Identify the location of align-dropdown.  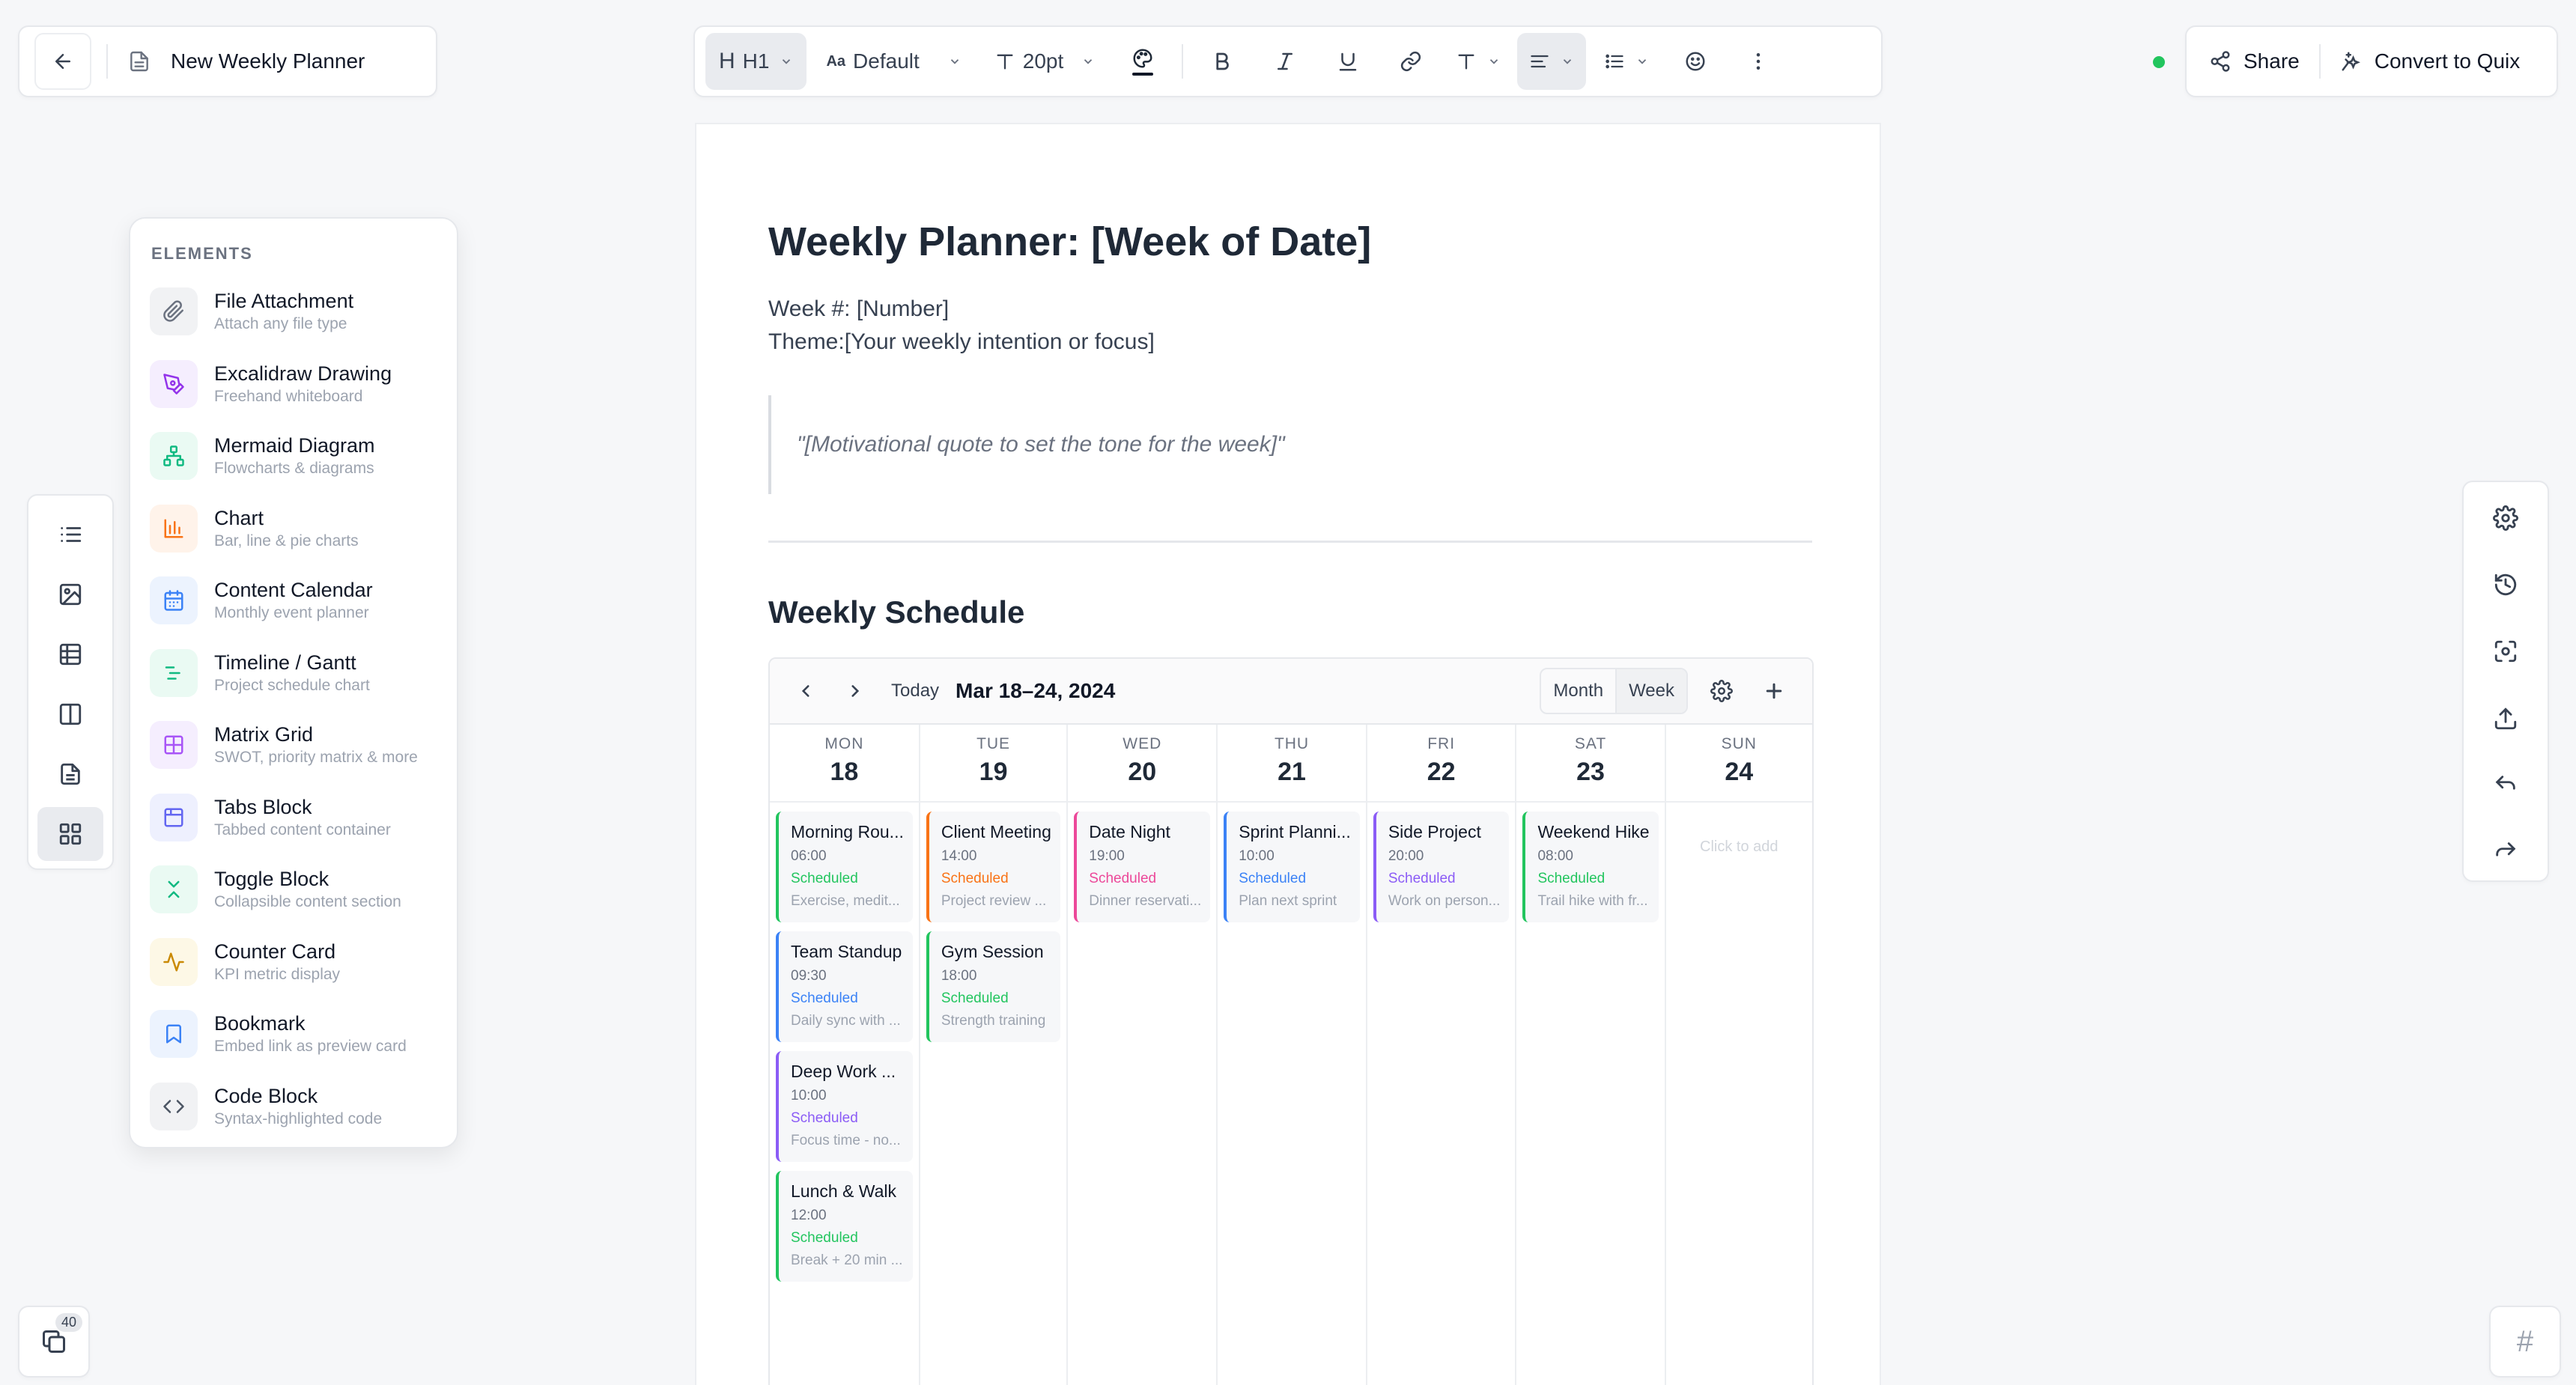
(1552, 61).